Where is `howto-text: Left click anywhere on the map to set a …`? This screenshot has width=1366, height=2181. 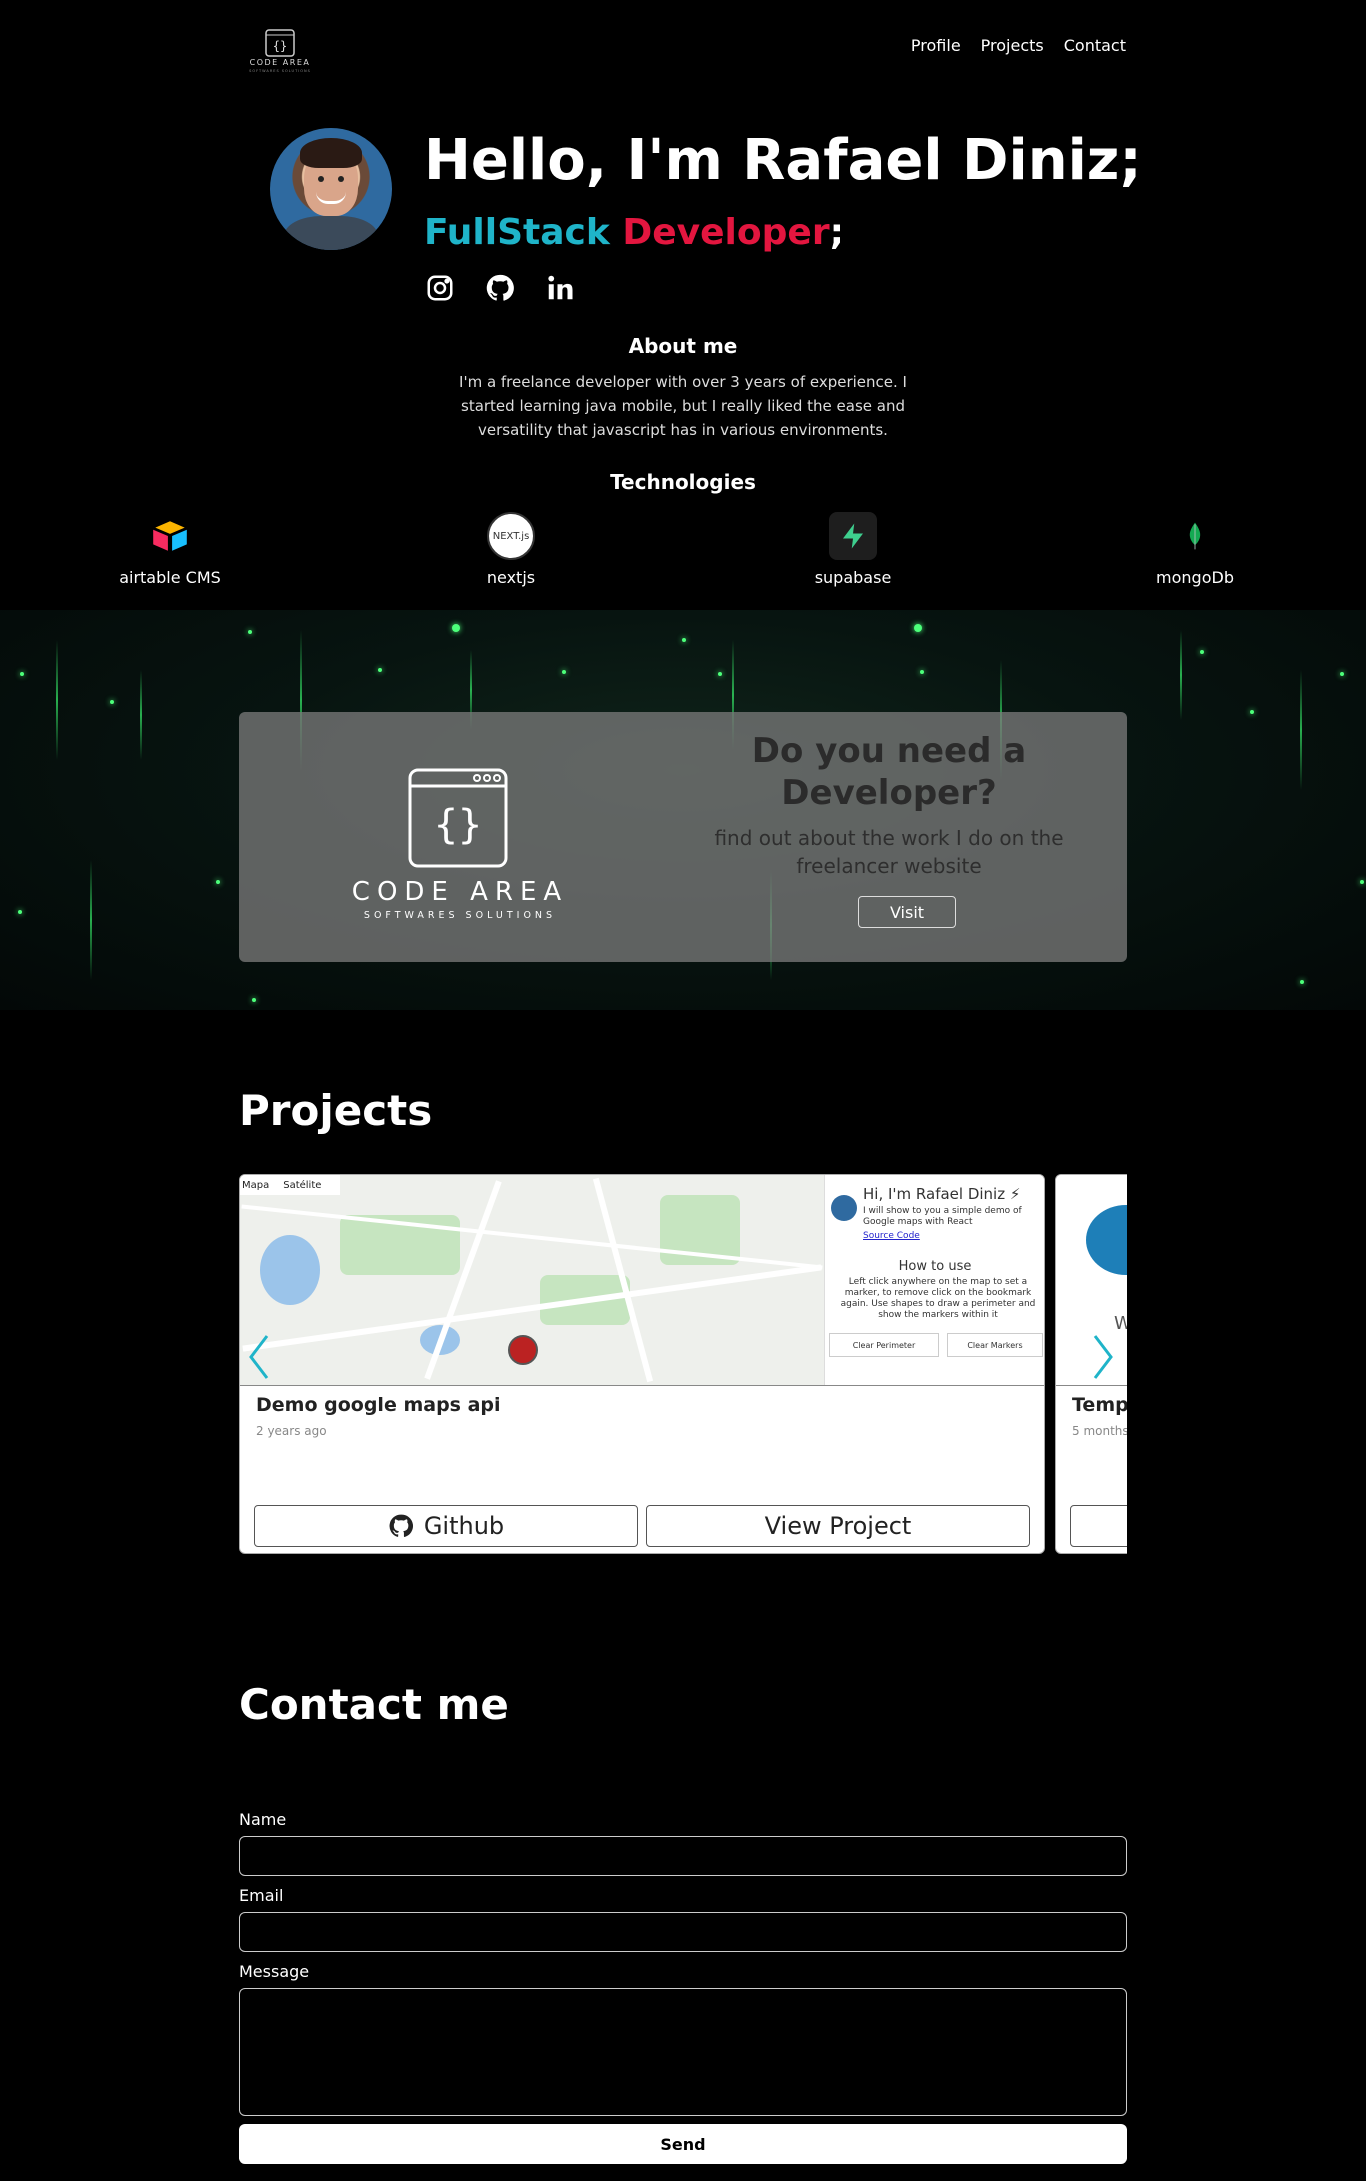
howto-text: Left click anywhere on the map to set a … is located at coordinates (938, 1298).